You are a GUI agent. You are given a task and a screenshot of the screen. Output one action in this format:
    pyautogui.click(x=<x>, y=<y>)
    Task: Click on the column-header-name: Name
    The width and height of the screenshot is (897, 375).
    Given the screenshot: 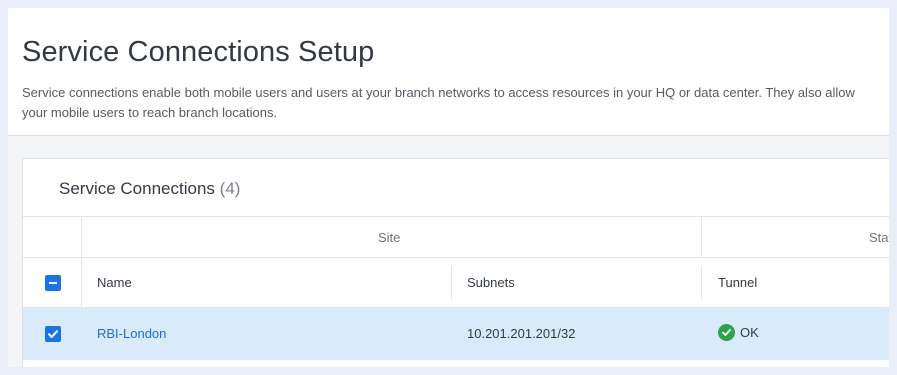 What is the action you would take?
    pyautogui.click(x=114, y=282)
    